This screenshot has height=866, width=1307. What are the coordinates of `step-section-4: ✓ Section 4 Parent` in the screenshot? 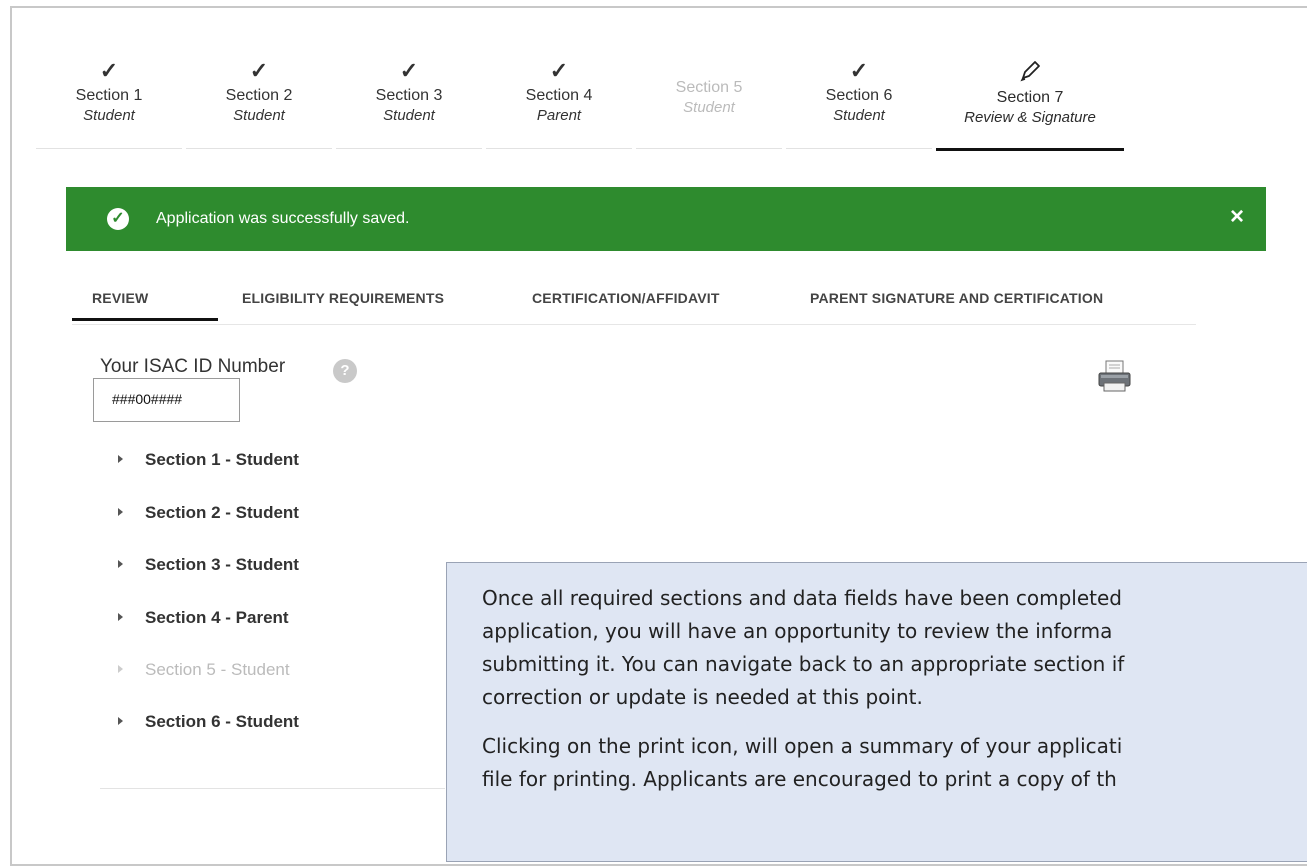 It's located at (559, 103).